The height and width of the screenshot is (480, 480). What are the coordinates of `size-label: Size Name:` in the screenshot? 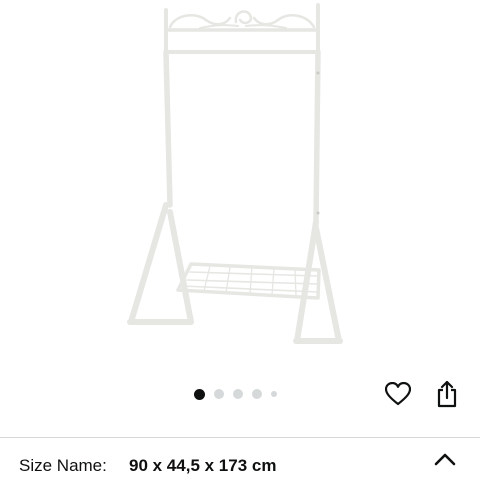 It's located at (63, 465).